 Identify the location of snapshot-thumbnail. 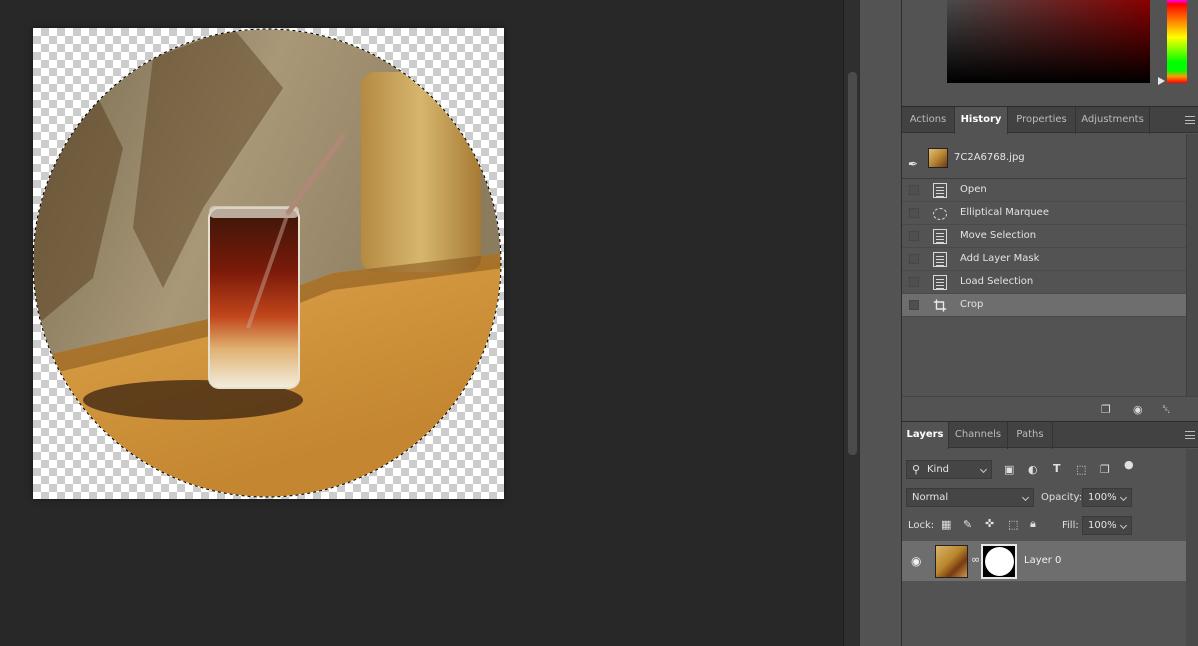
(938, 158).